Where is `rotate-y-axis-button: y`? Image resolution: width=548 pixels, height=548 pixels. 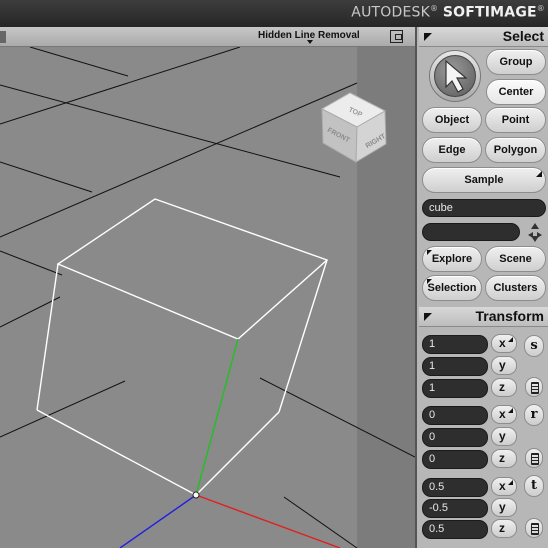
rotate-y-axis-button: y is located at coordinates (504, 436).